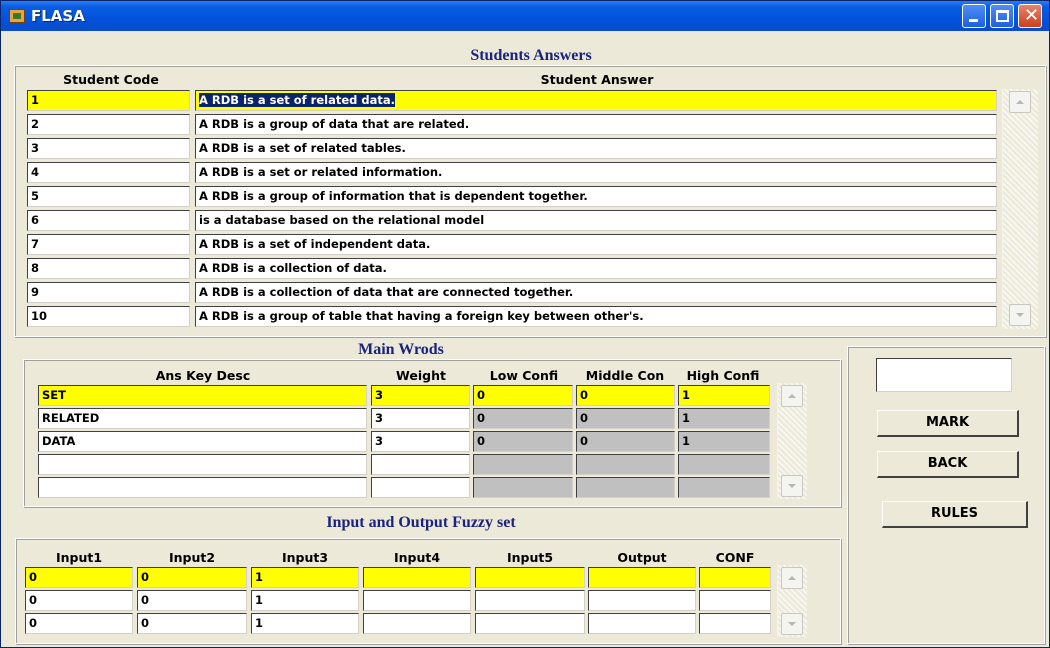 This screenshot has height=648, width=1050. What do you see at coordinates (108, 316) in the screenshot?
I see `student-code-cell: 10` at bounding box center [108, 316].